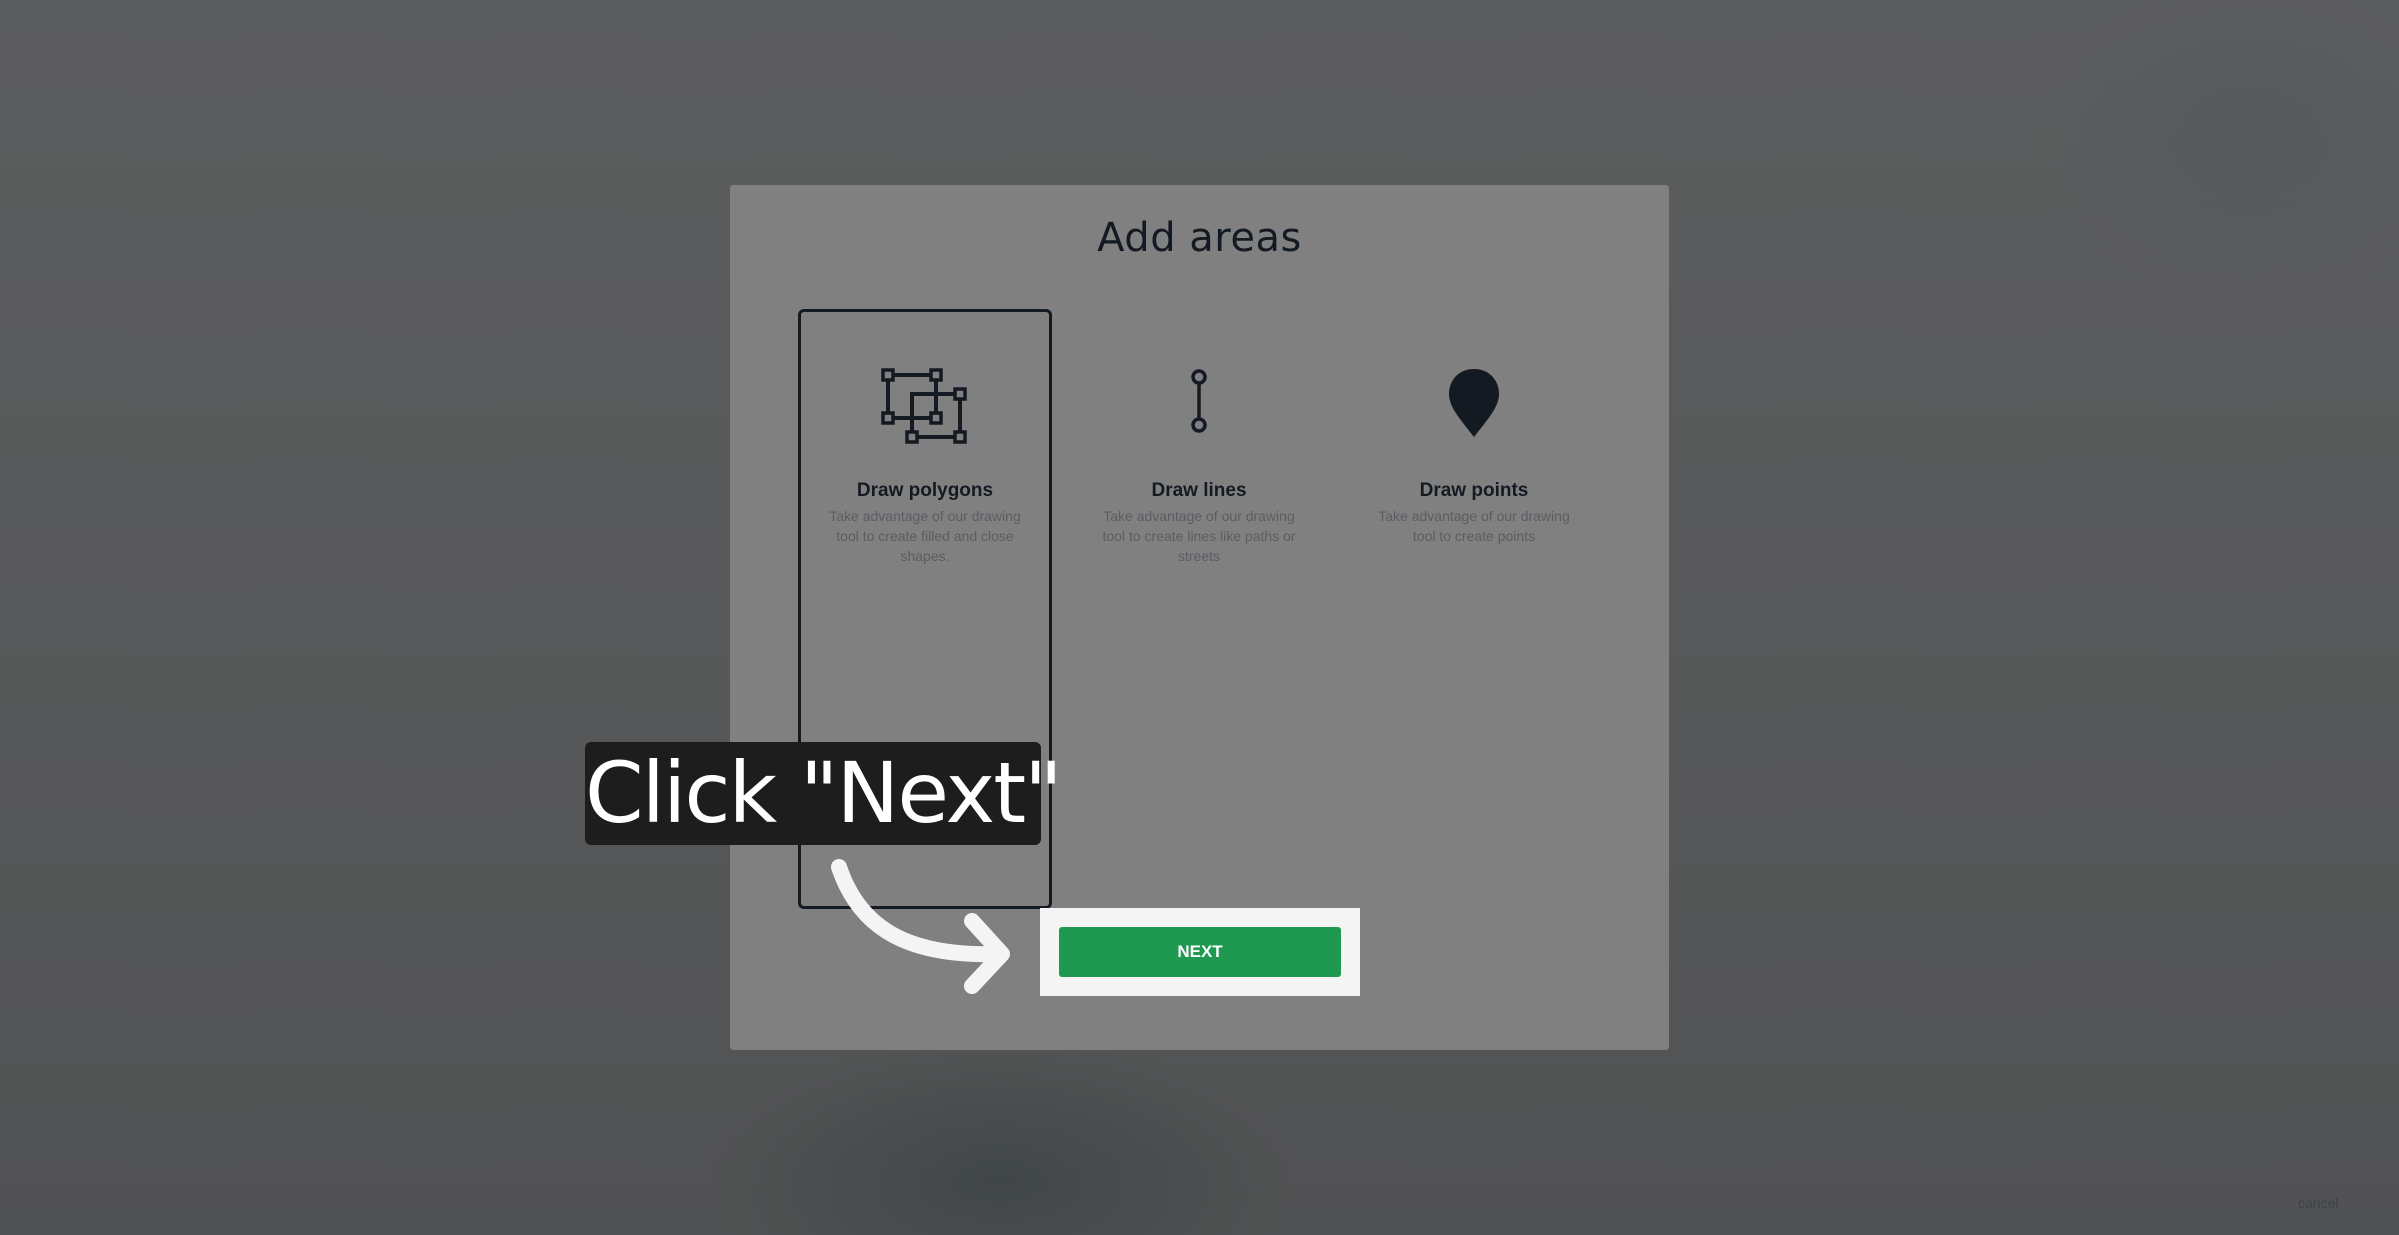  Describe the element at coordinates (1474, 407) in the screenshot. I see `map-pin-icon` at that location.